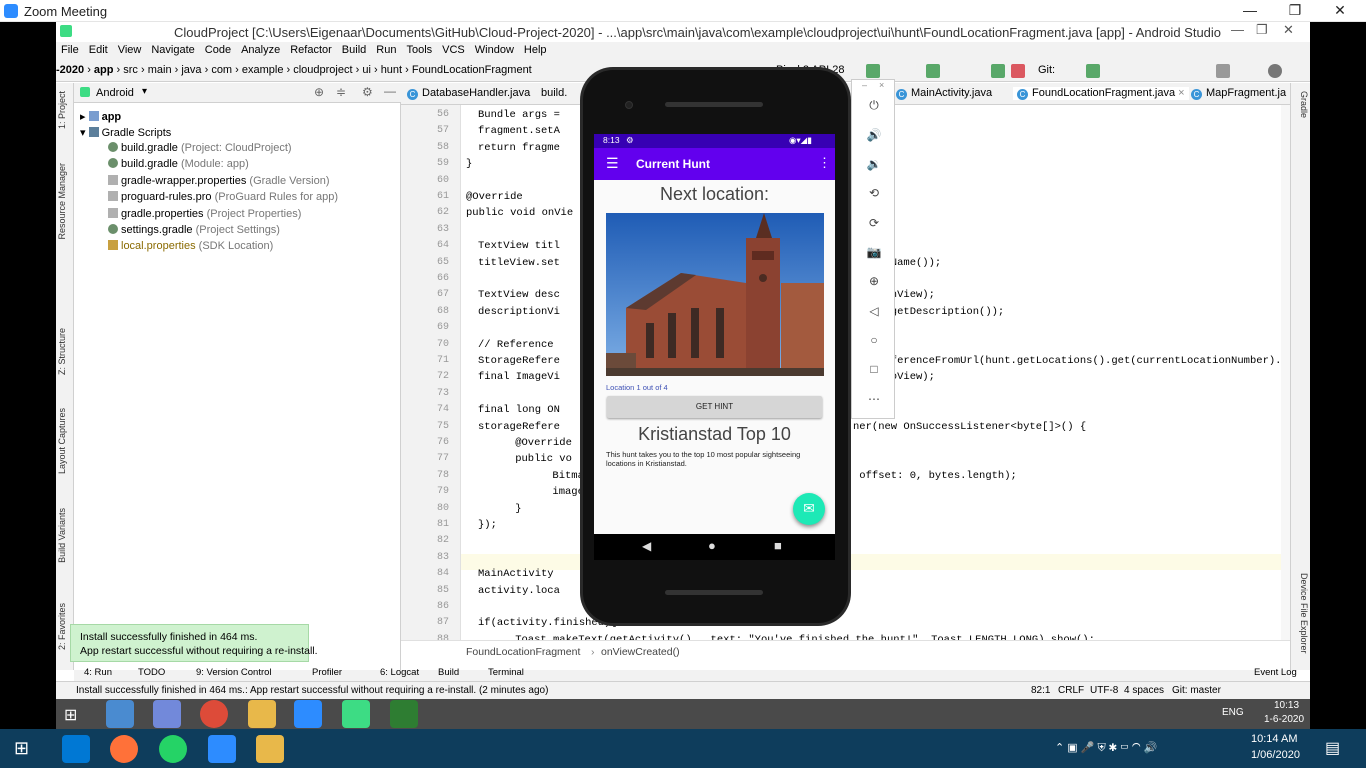  Describe the element at coordinates (1286, 705) in the screenshot. I see `remote-clock: 10:13` at that location.